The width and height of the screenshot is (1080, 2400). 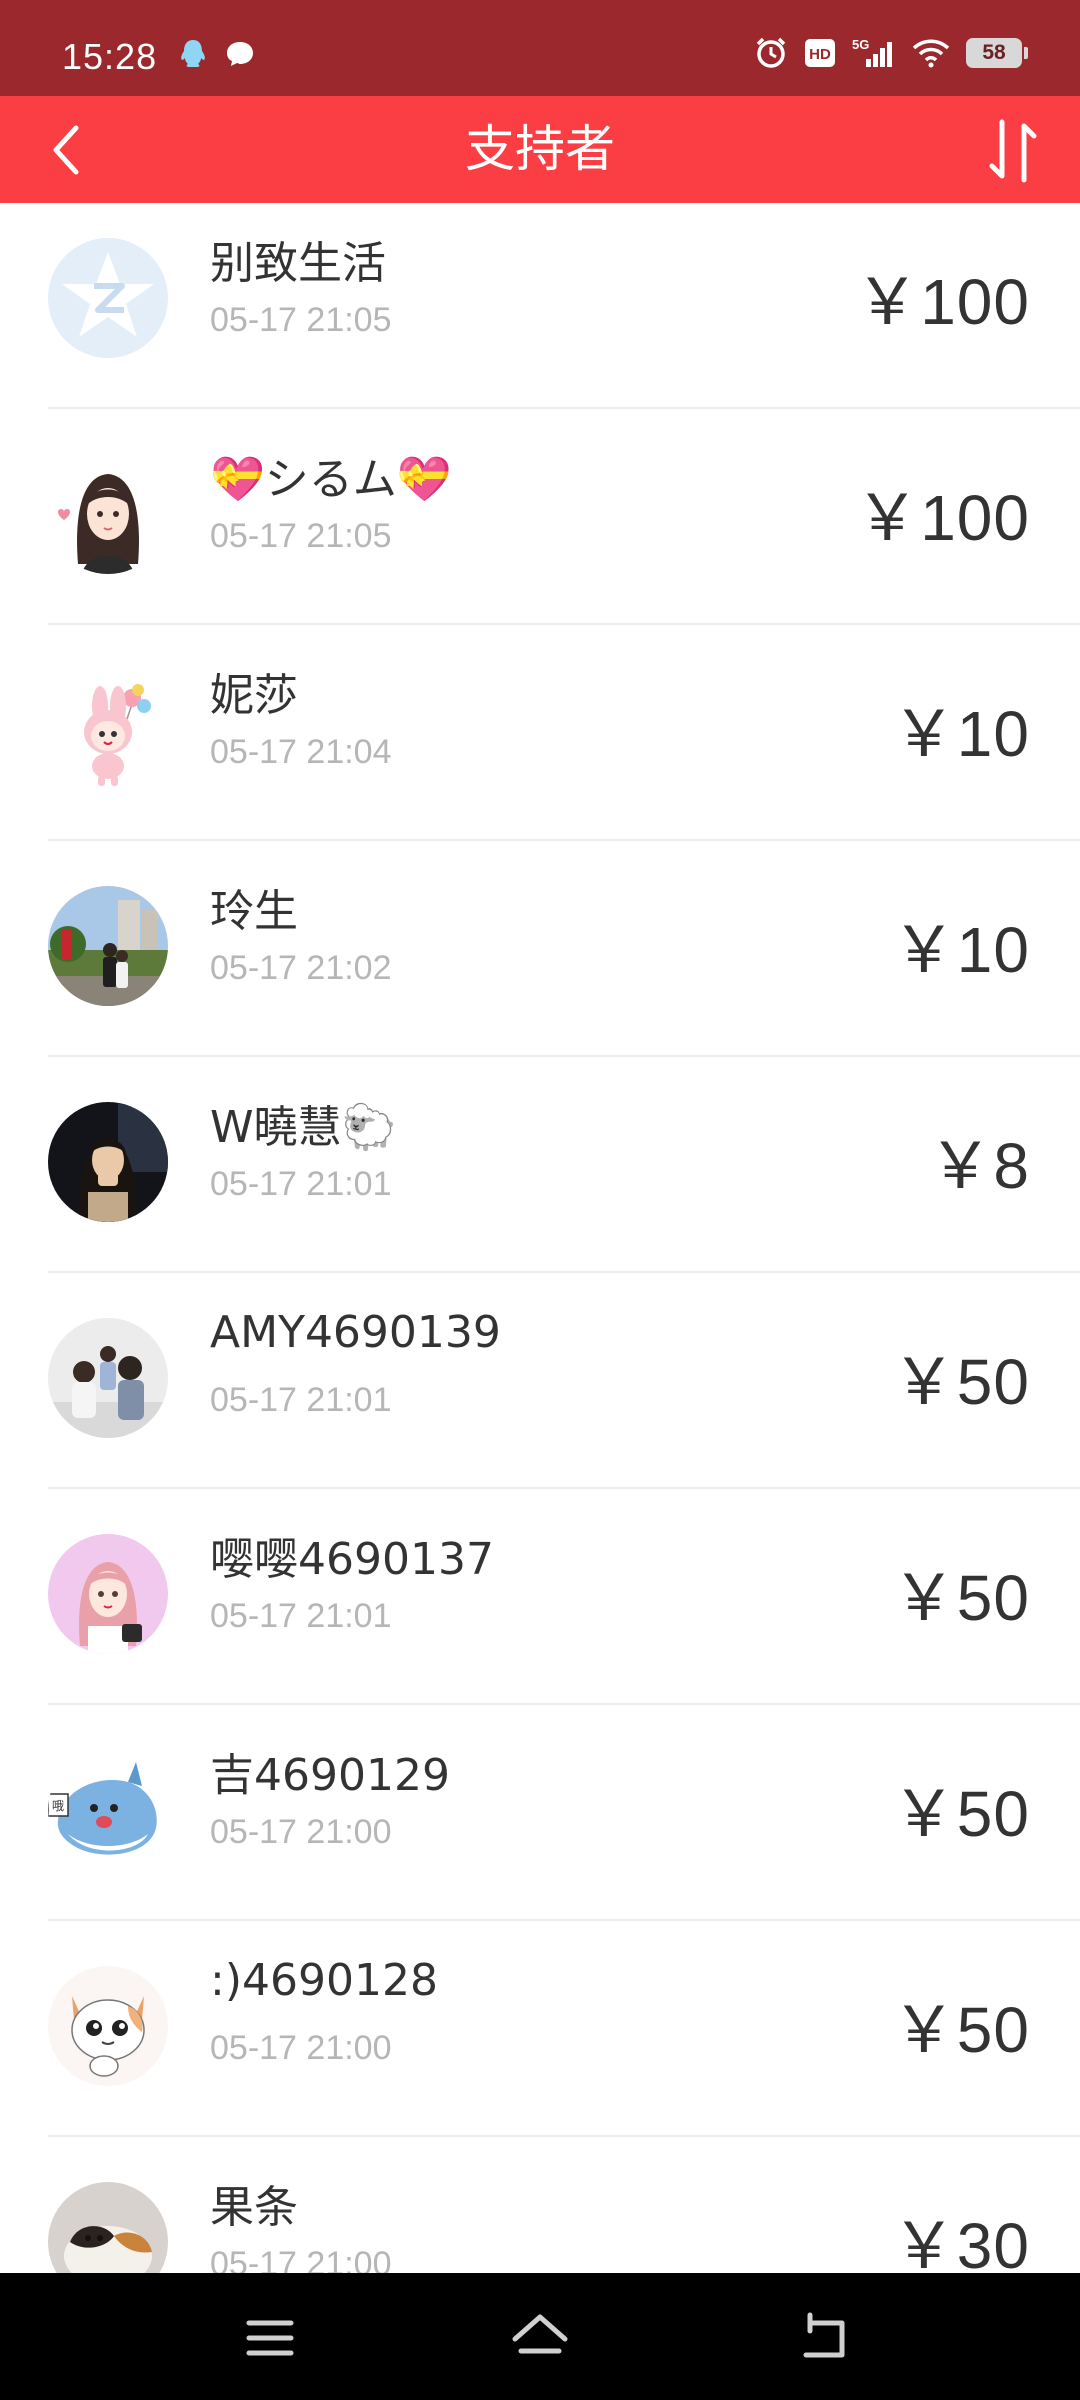 I want to click on support-amount: ￥30, so click(x=960, y=2241).